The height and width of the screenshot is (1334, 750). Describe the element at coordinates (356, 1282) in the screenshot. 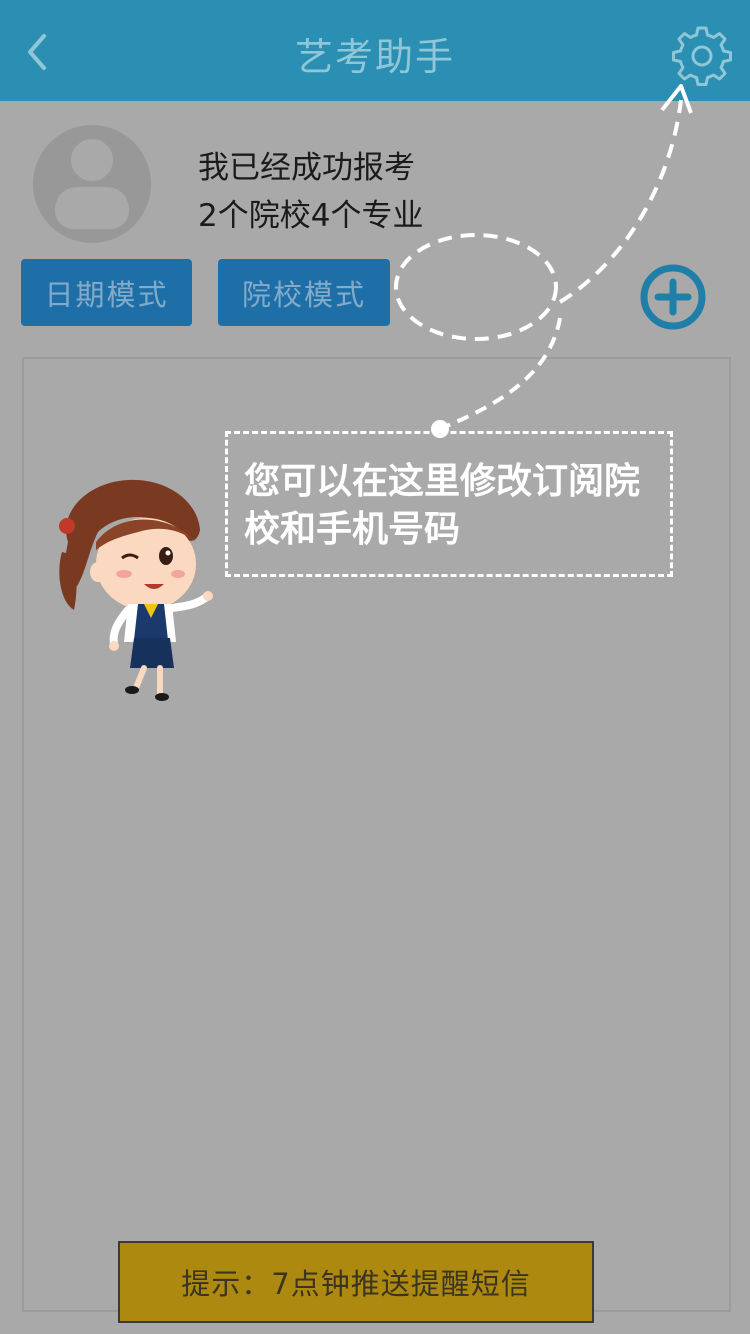

I see `push-hint-banner: 提示：7点钟推送提醒短信` at that location.